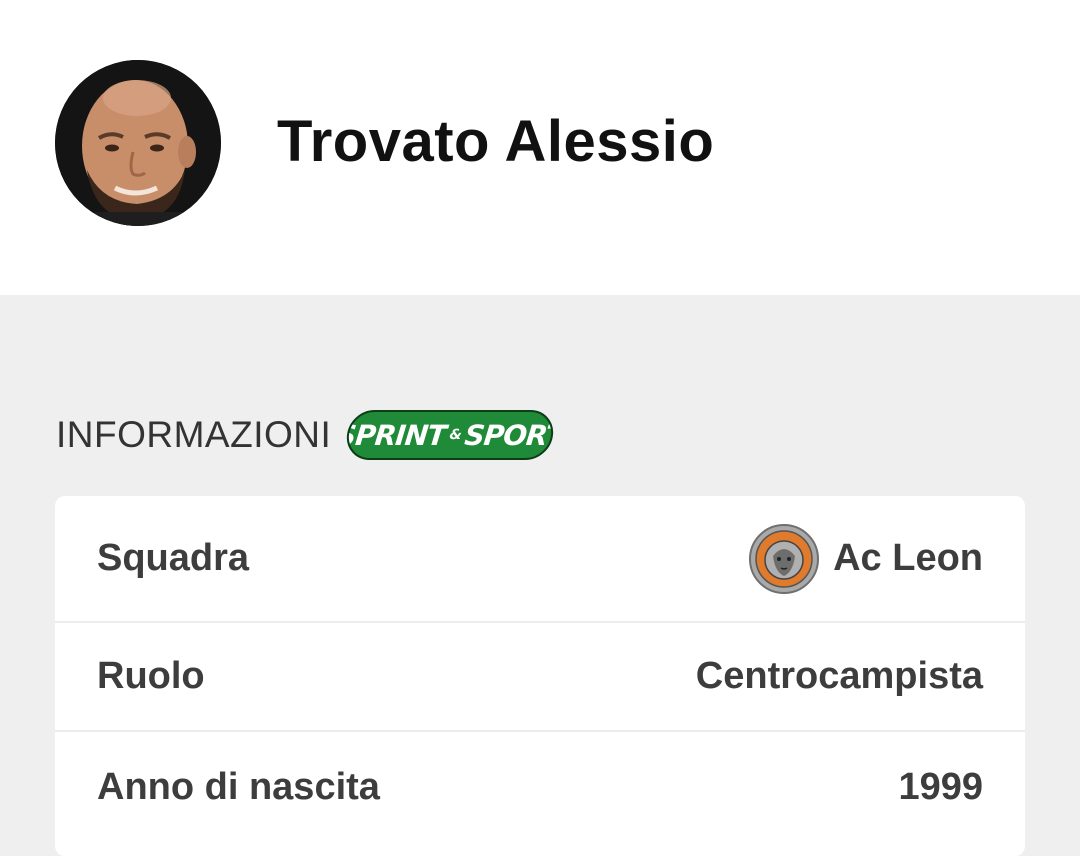 This screenshot has height=856, width=1080. I want to click on section-title: INFORMAZIONI, so click(194, 434).